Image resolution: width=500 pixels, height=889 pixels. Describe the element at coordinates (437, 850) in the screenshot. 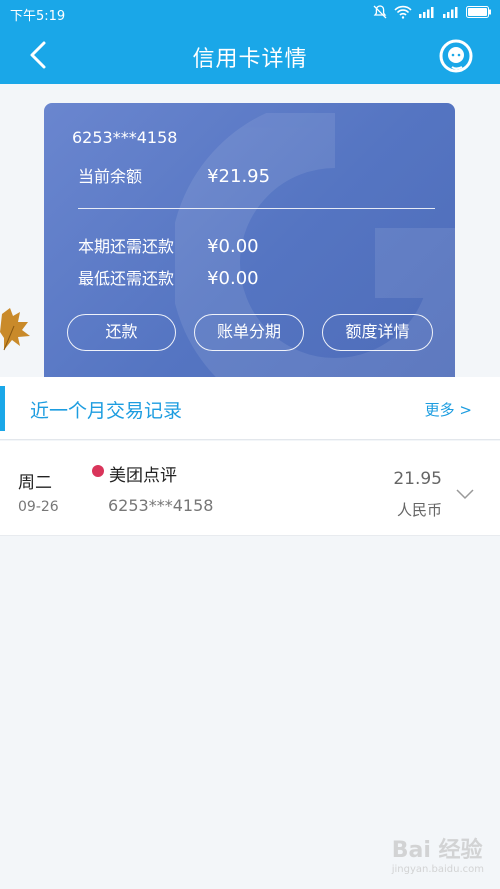

I see `watermark-text: Bai 经验` at that location.